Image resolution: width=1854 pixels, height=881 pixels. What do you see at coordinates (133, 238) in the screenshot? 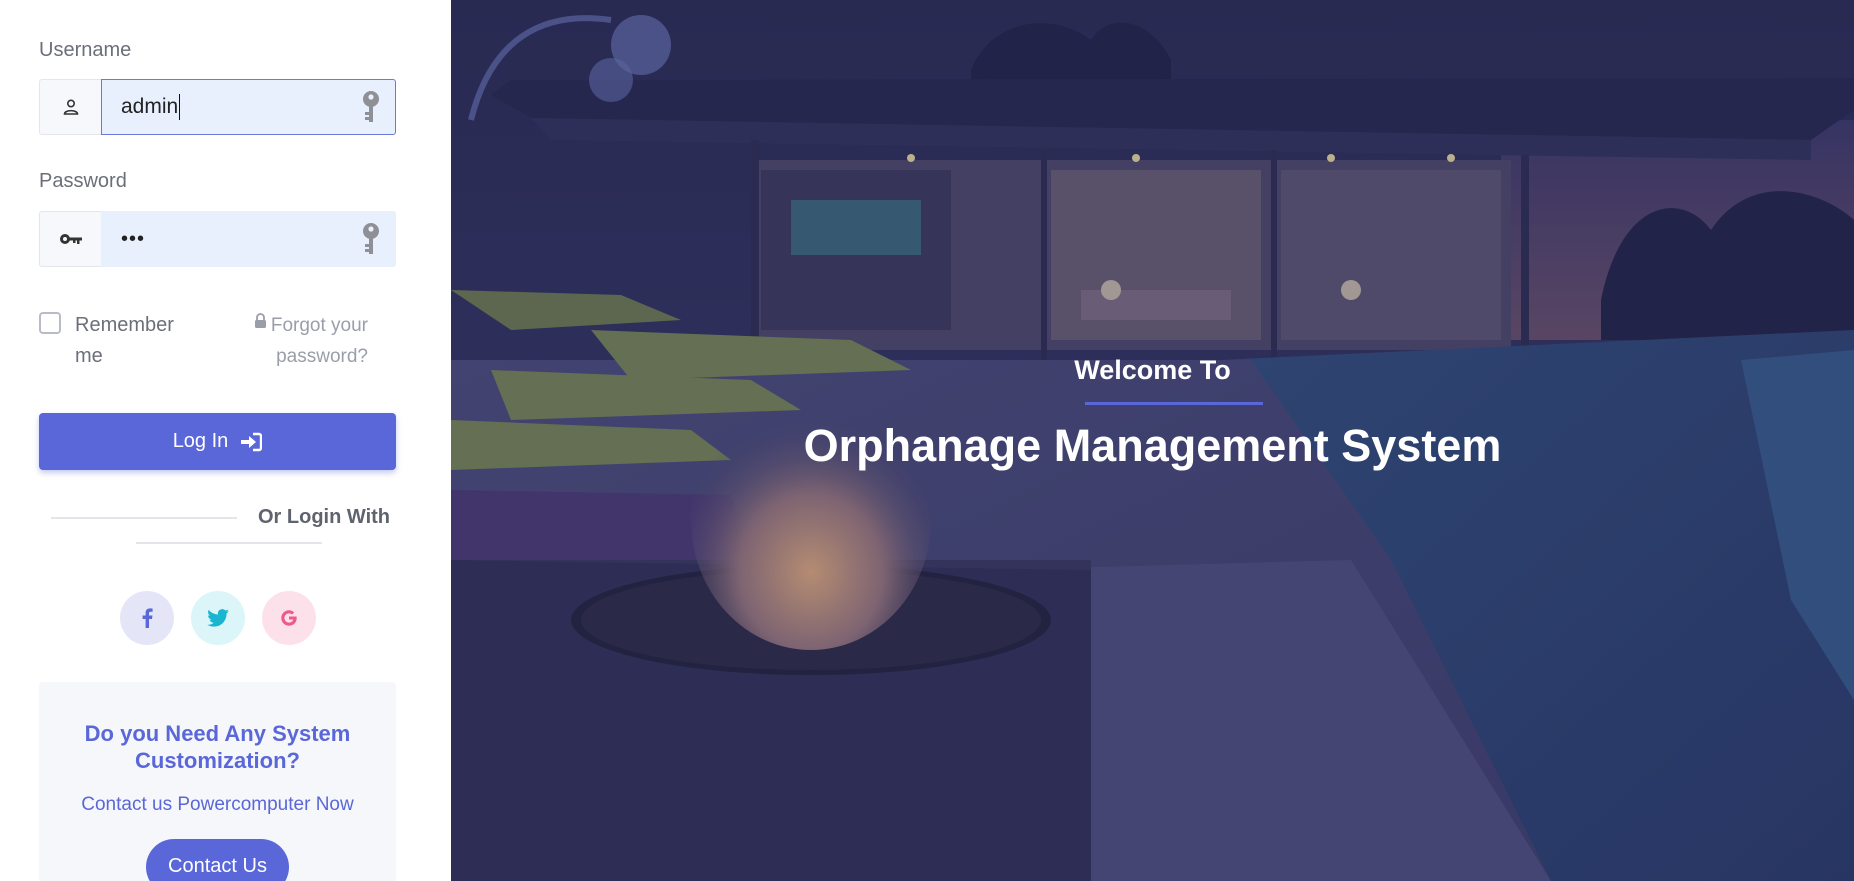
I see `password-mask: •••` at bounding box center [133, 238].